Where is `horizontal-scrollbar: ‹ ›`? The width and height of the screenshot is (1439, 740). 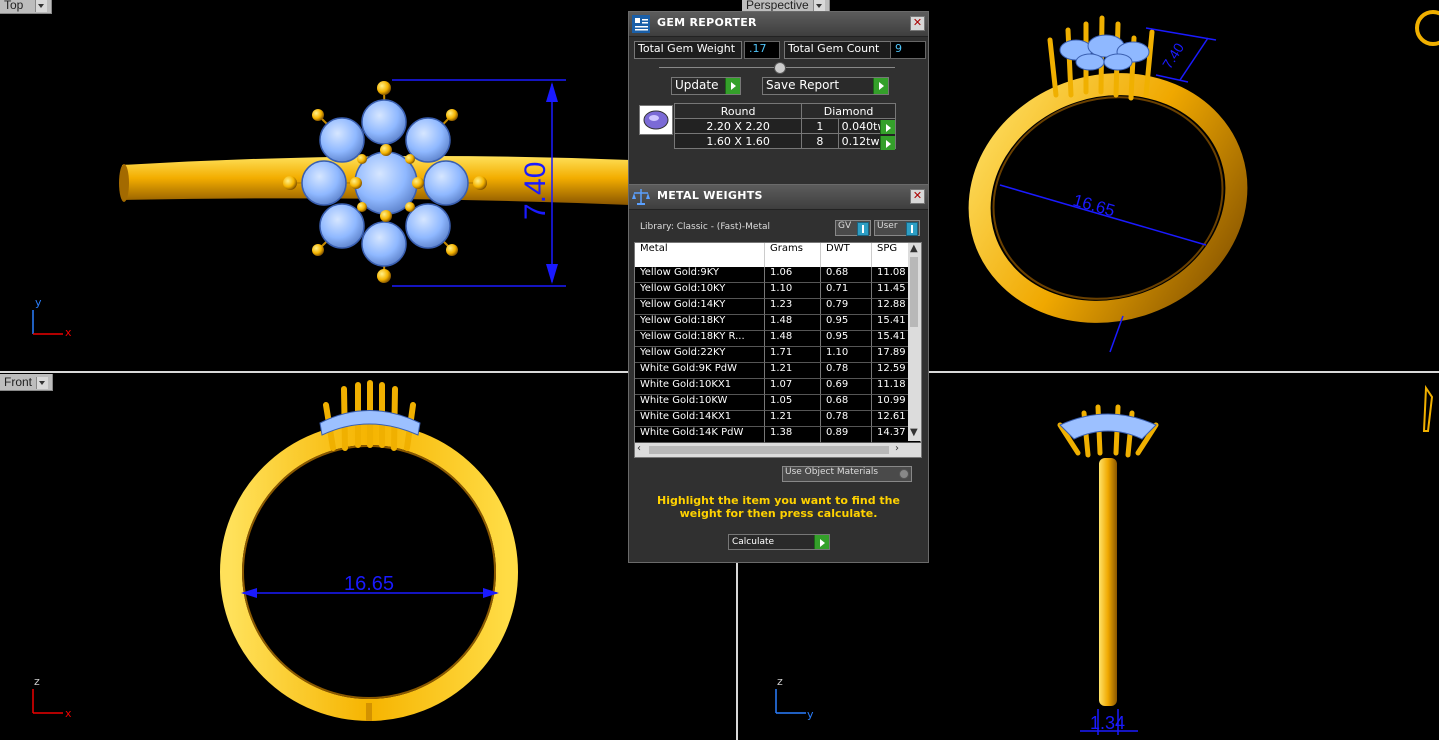
horizontal-scrollbar: ‹ › is located at coordinates (778, 450).